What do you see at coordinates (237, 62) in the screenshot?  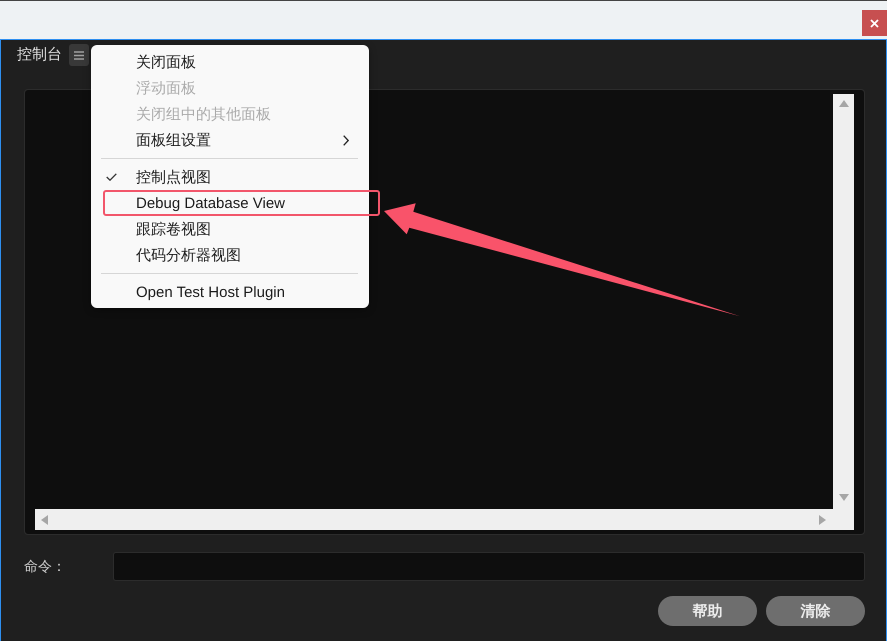 I see `menu-item: 关闭面板` at bounding box center [237, 62].